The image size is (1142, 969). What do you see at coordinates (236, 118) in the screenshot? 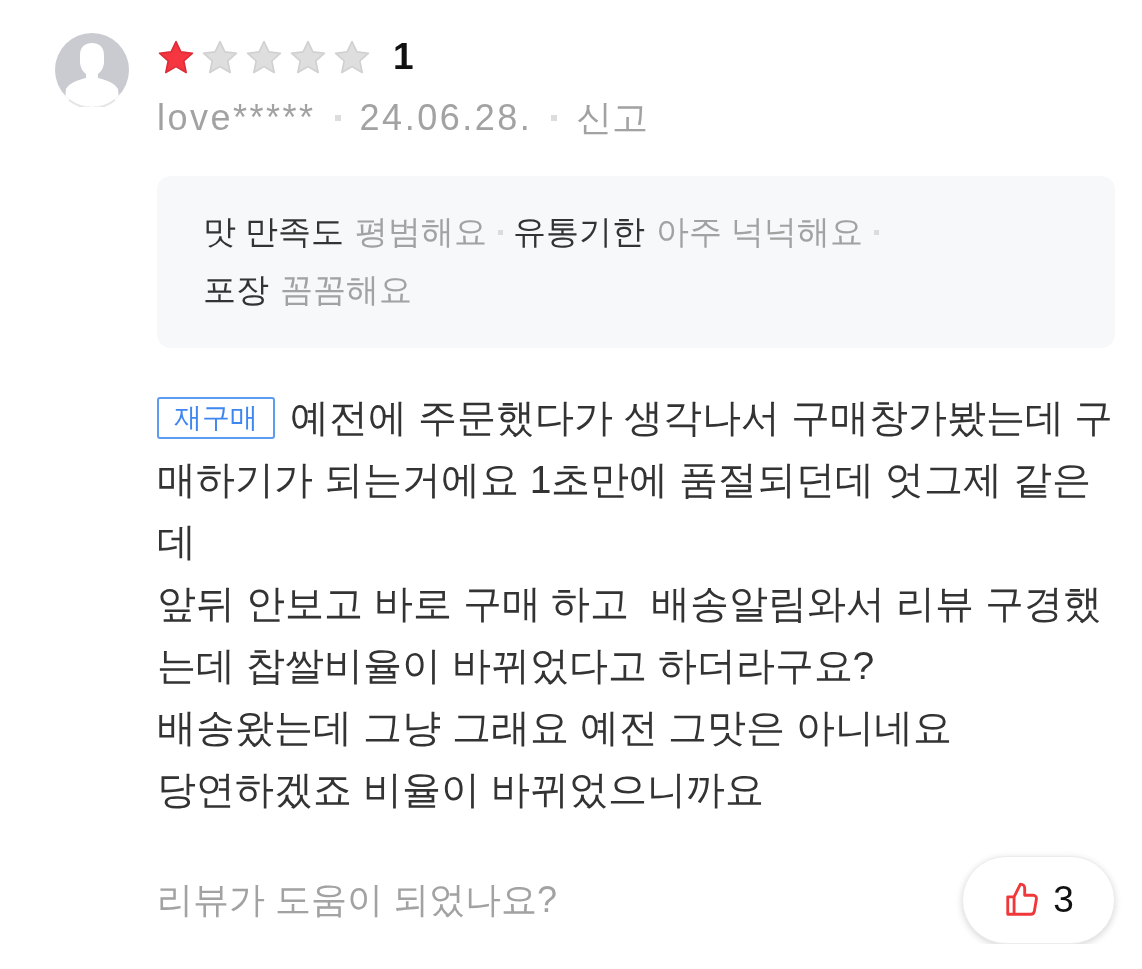
I see `author-name: love*****` at bounding box center [236, 118].